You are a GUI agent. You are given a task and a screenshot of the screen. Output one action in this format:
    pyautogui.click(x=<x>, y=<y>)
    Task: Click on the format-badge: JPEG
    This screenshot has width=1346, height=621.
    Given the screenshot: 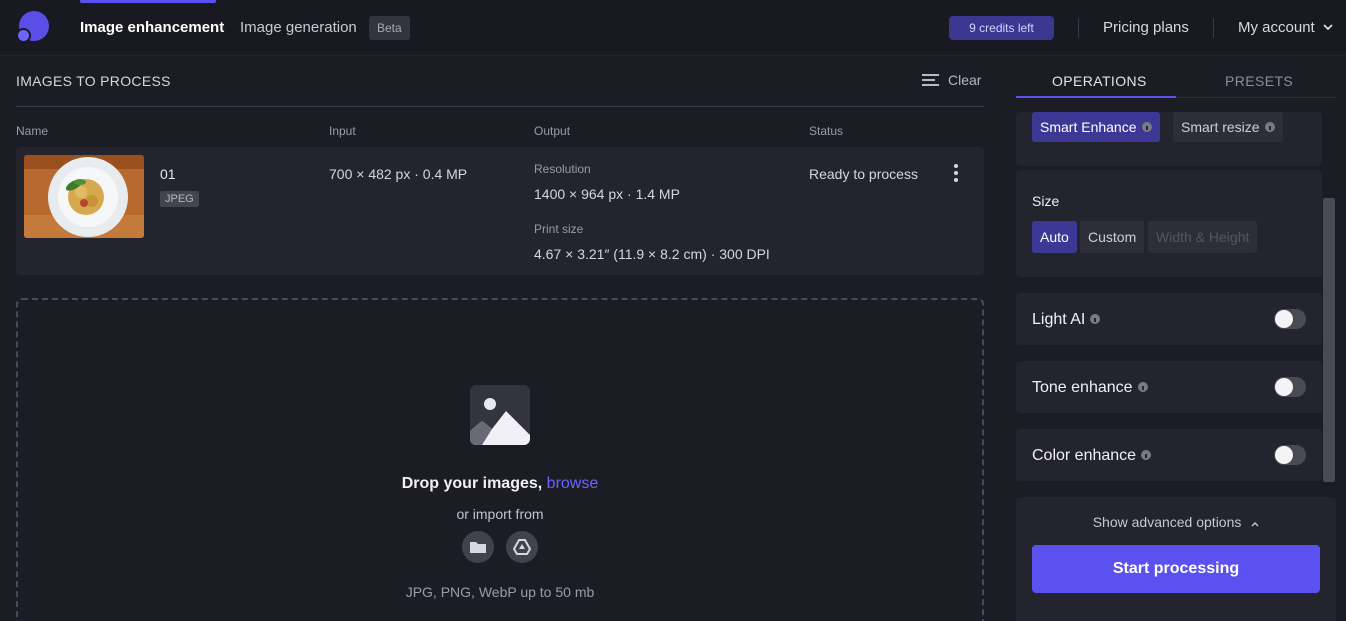 What is the action you would take?
    pyautogui.click(x=179, y=199)
    